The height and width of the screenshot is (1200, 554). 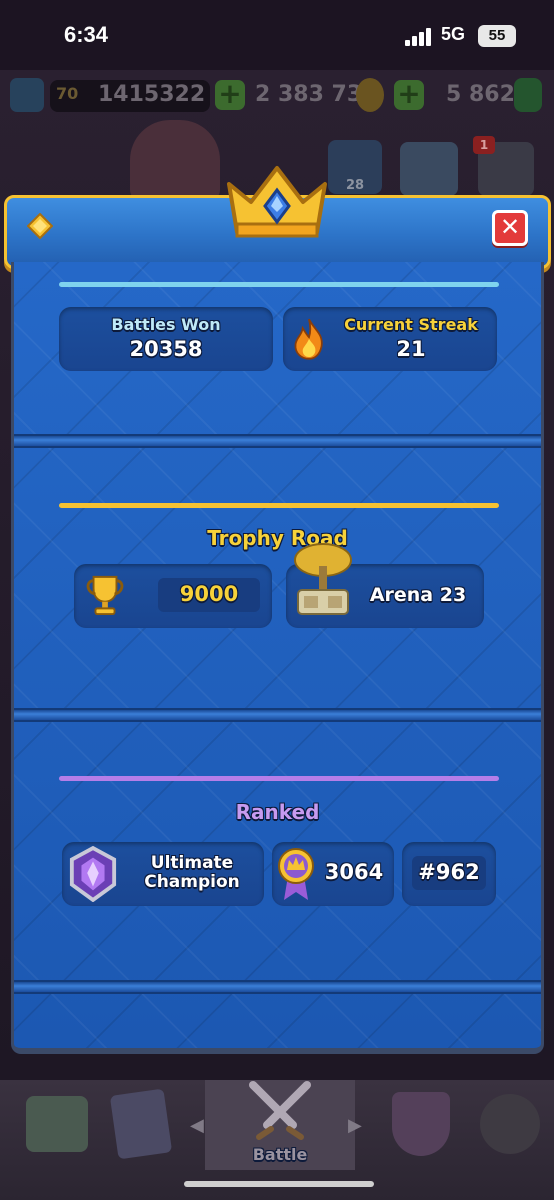 What do you see at coordinates (230, 95) in the screenshot?
I see `add-gold-button: +` at bounding box center [230, 95].